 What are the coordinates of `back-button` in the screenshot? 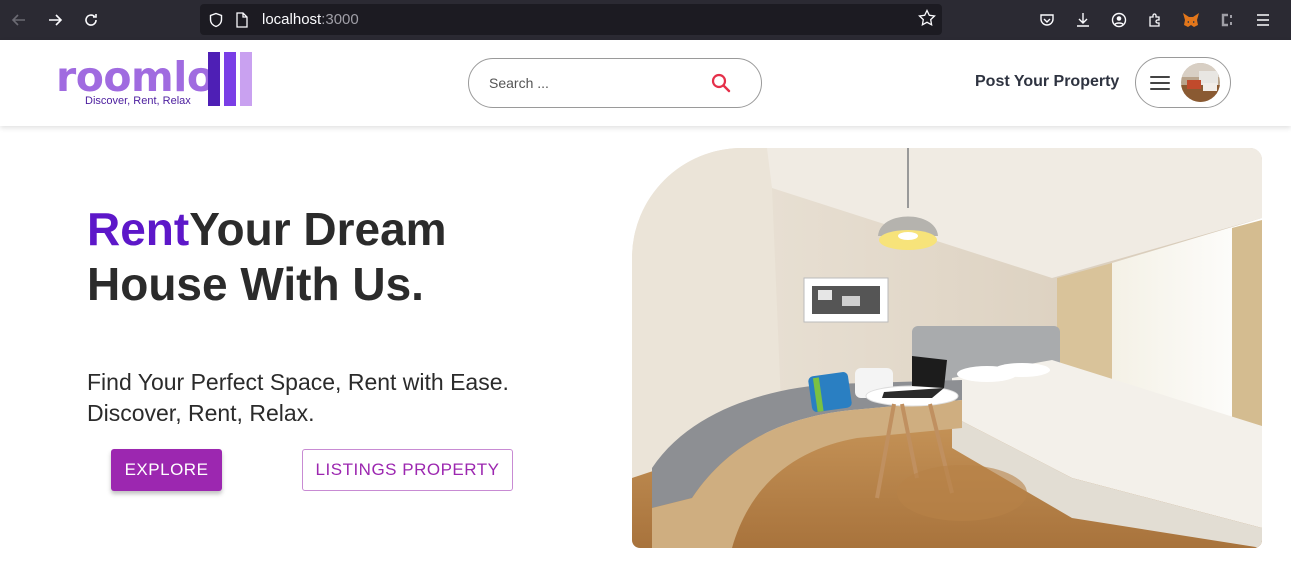 It's located at (19, 20).